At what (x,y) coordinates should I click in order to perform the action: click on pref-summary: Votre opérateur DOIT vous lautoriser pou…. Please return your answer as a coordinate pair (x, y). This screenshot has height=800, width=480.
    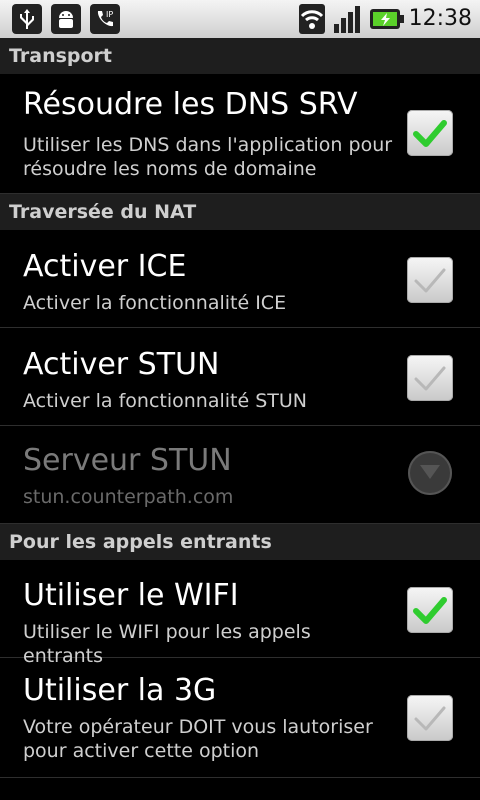
    Looking at the image, I should click on (198, 739).